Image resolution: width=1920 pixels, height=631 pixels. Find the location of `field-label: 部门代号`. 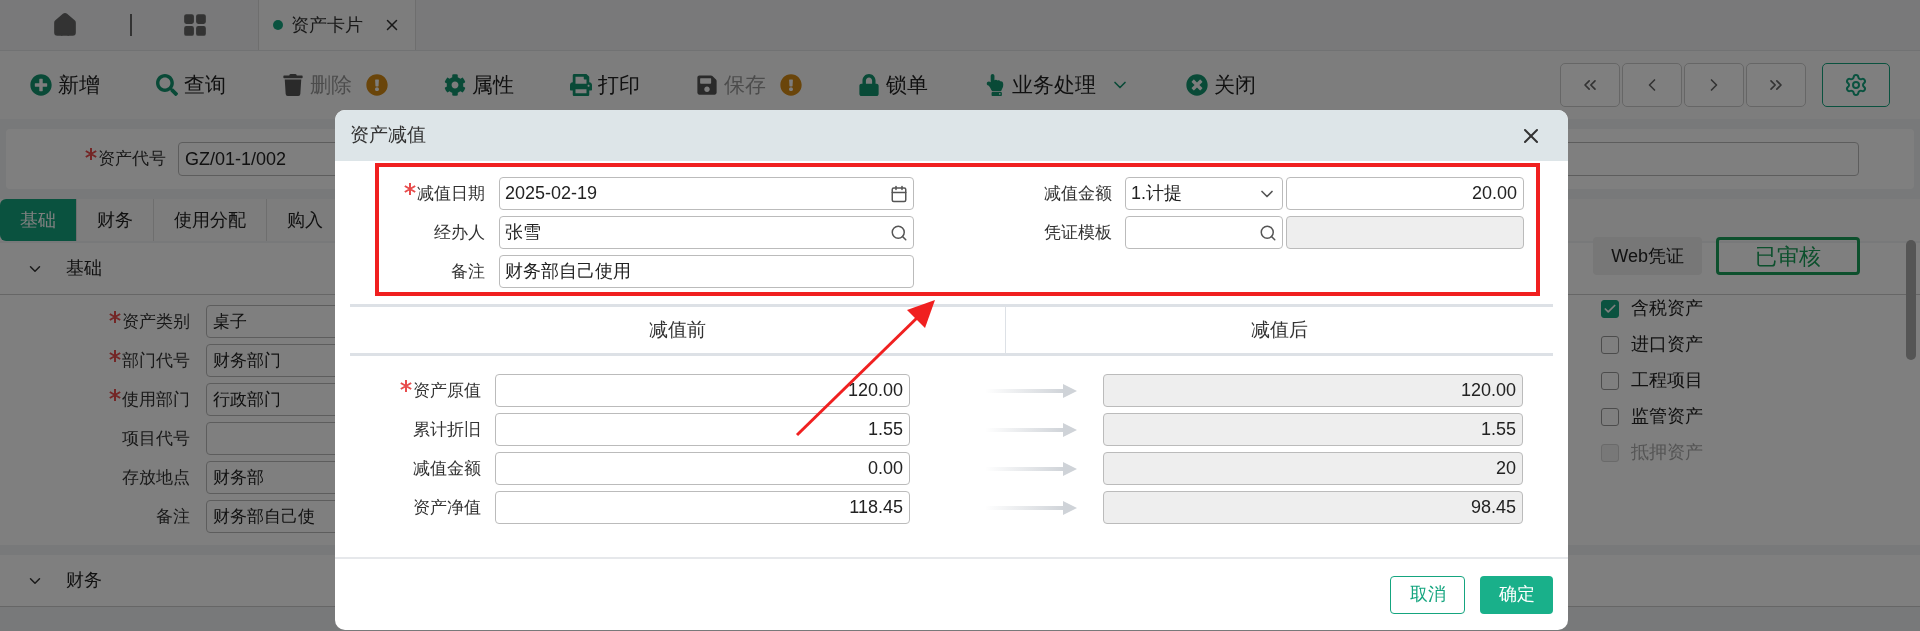

field-label: 部门代号 is located at coordinates (156, 360).